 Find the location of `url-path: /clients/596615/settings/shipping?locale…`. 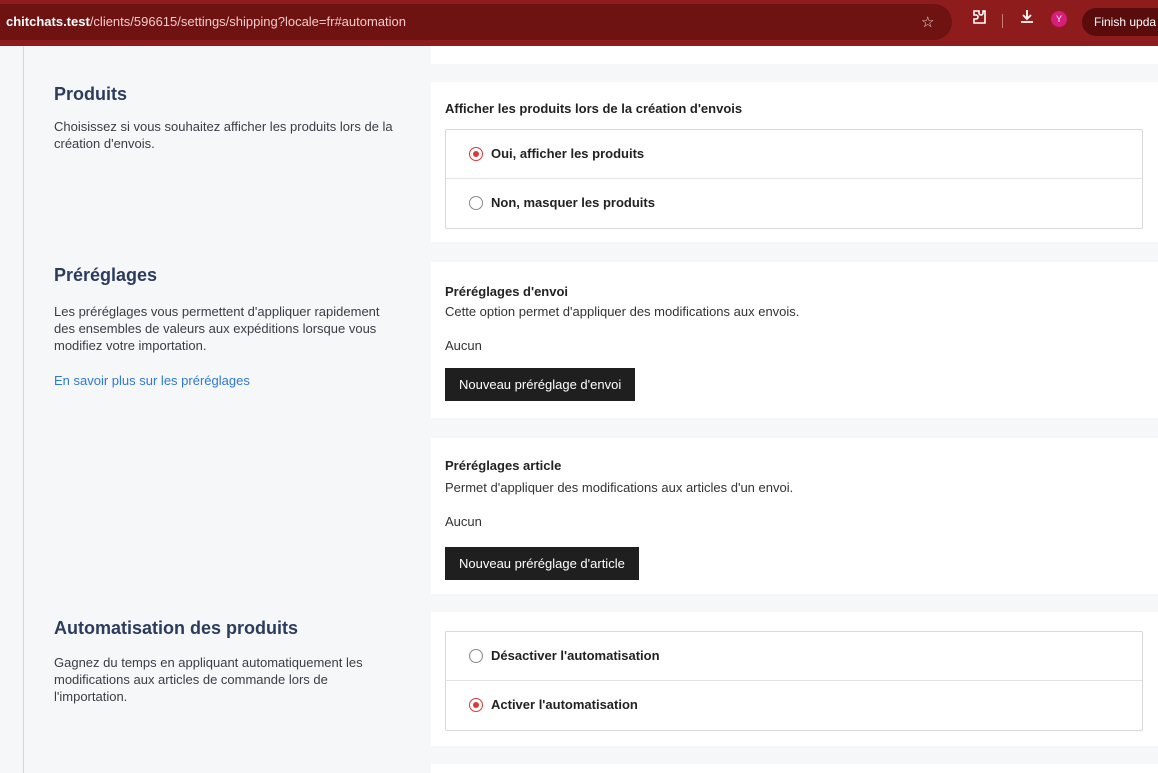

url-path: /clients/596615/settings/shipping?locale… is located at coordinates (247, 21).